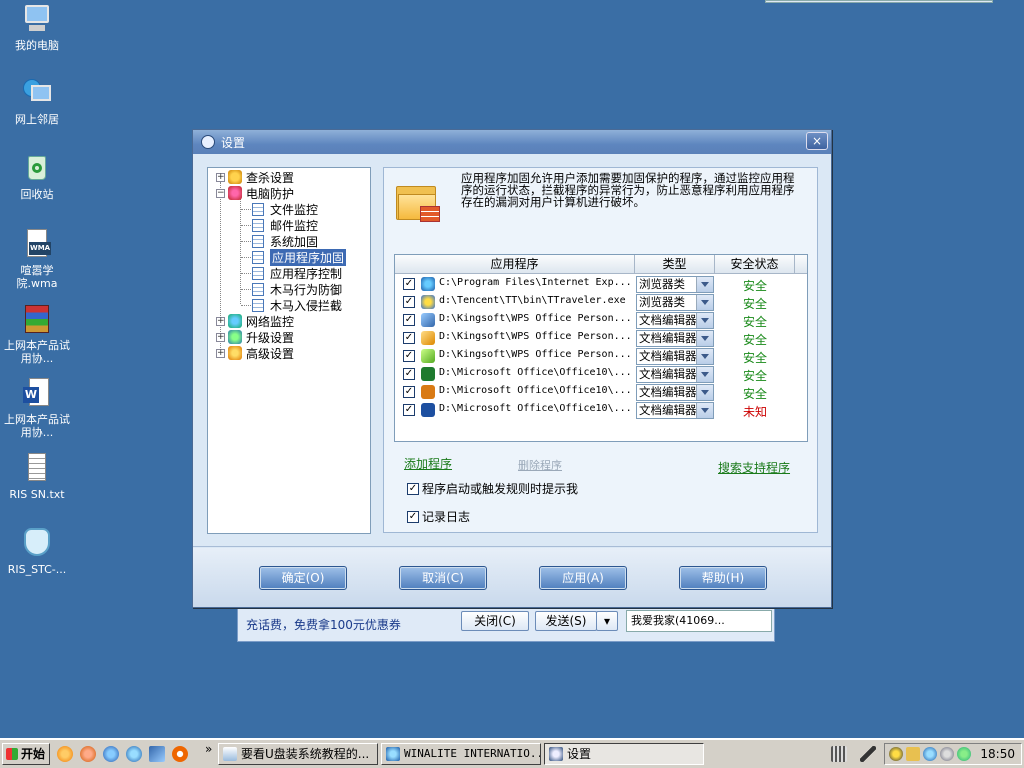 Image resolution: width=1024 pixels, height=768 pixels. Describe the element at coordinates (255, 337) in the screenshot. I see `tree-item-update-settings: + 升级设置` at that location.